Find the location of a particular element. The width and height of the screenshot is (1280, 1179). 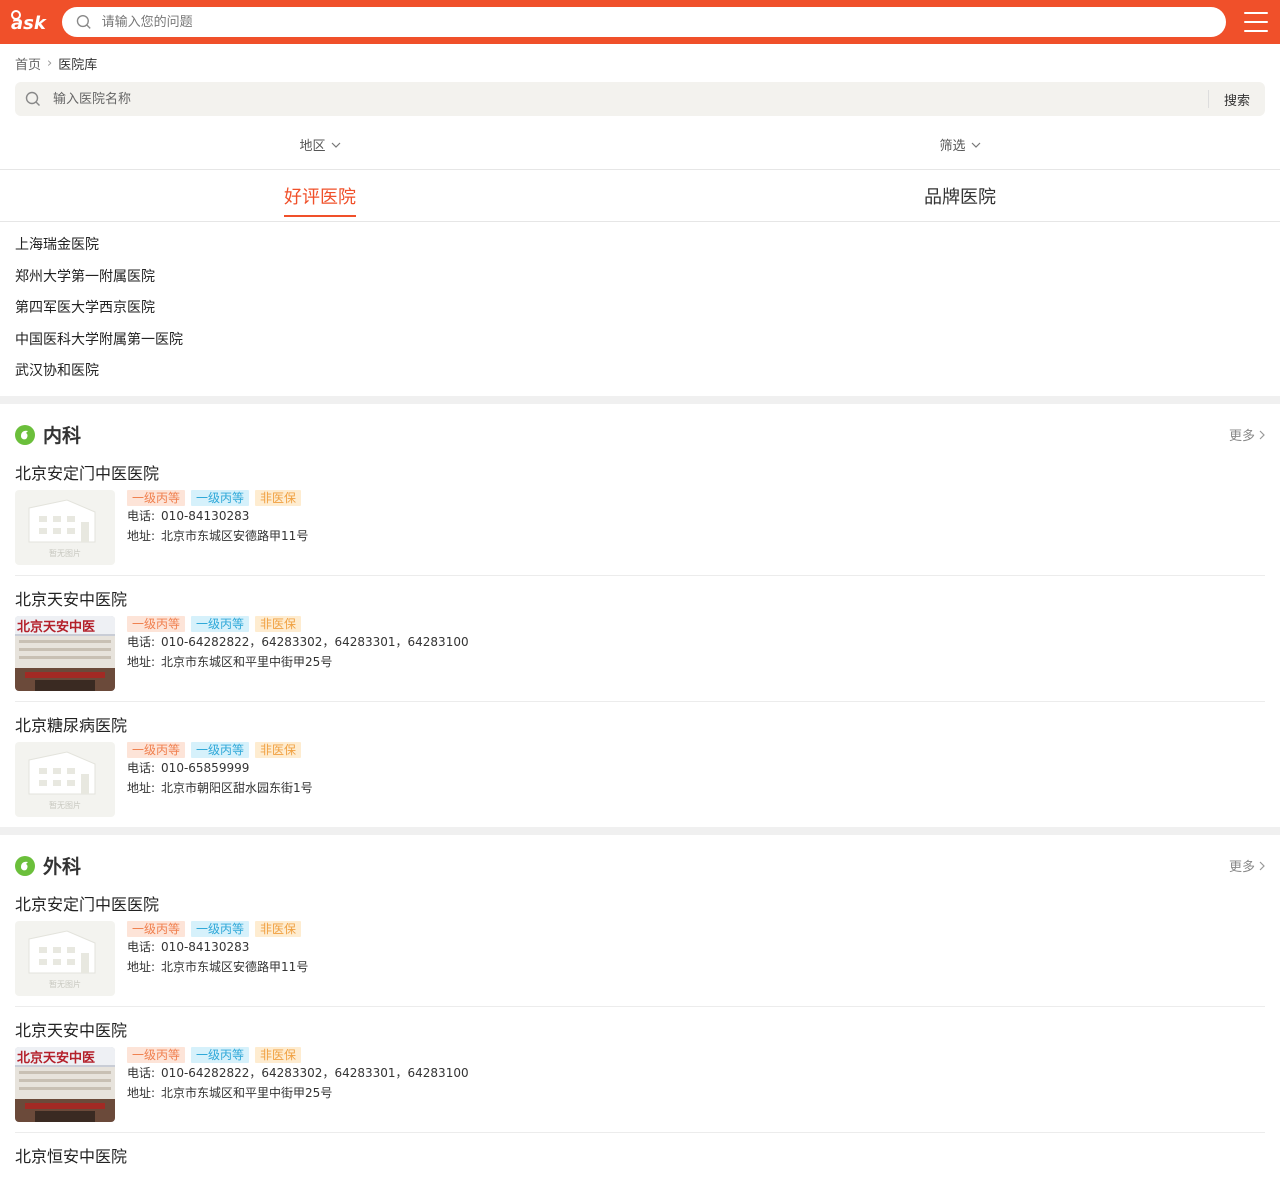

screen-filter: 筛选 is located at coordinates (960, 144).